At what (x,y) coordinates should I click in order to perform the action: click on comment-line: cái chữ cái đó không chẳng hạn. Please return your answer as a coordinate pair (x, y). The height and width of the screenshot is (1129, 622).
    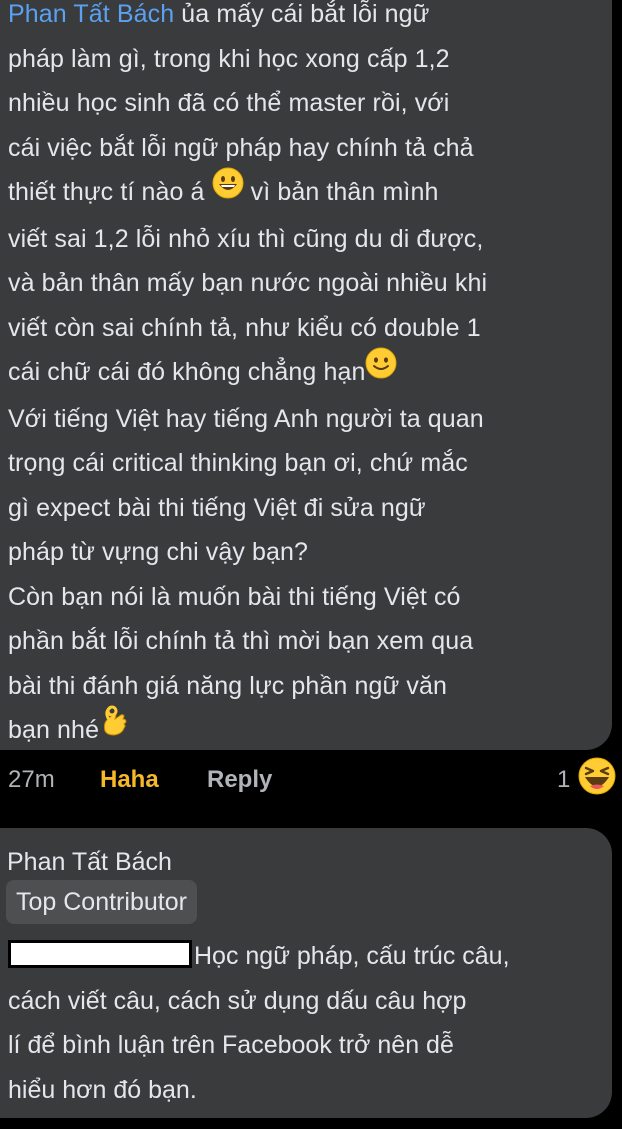
    Looking at the image, I should click on (308, 372).